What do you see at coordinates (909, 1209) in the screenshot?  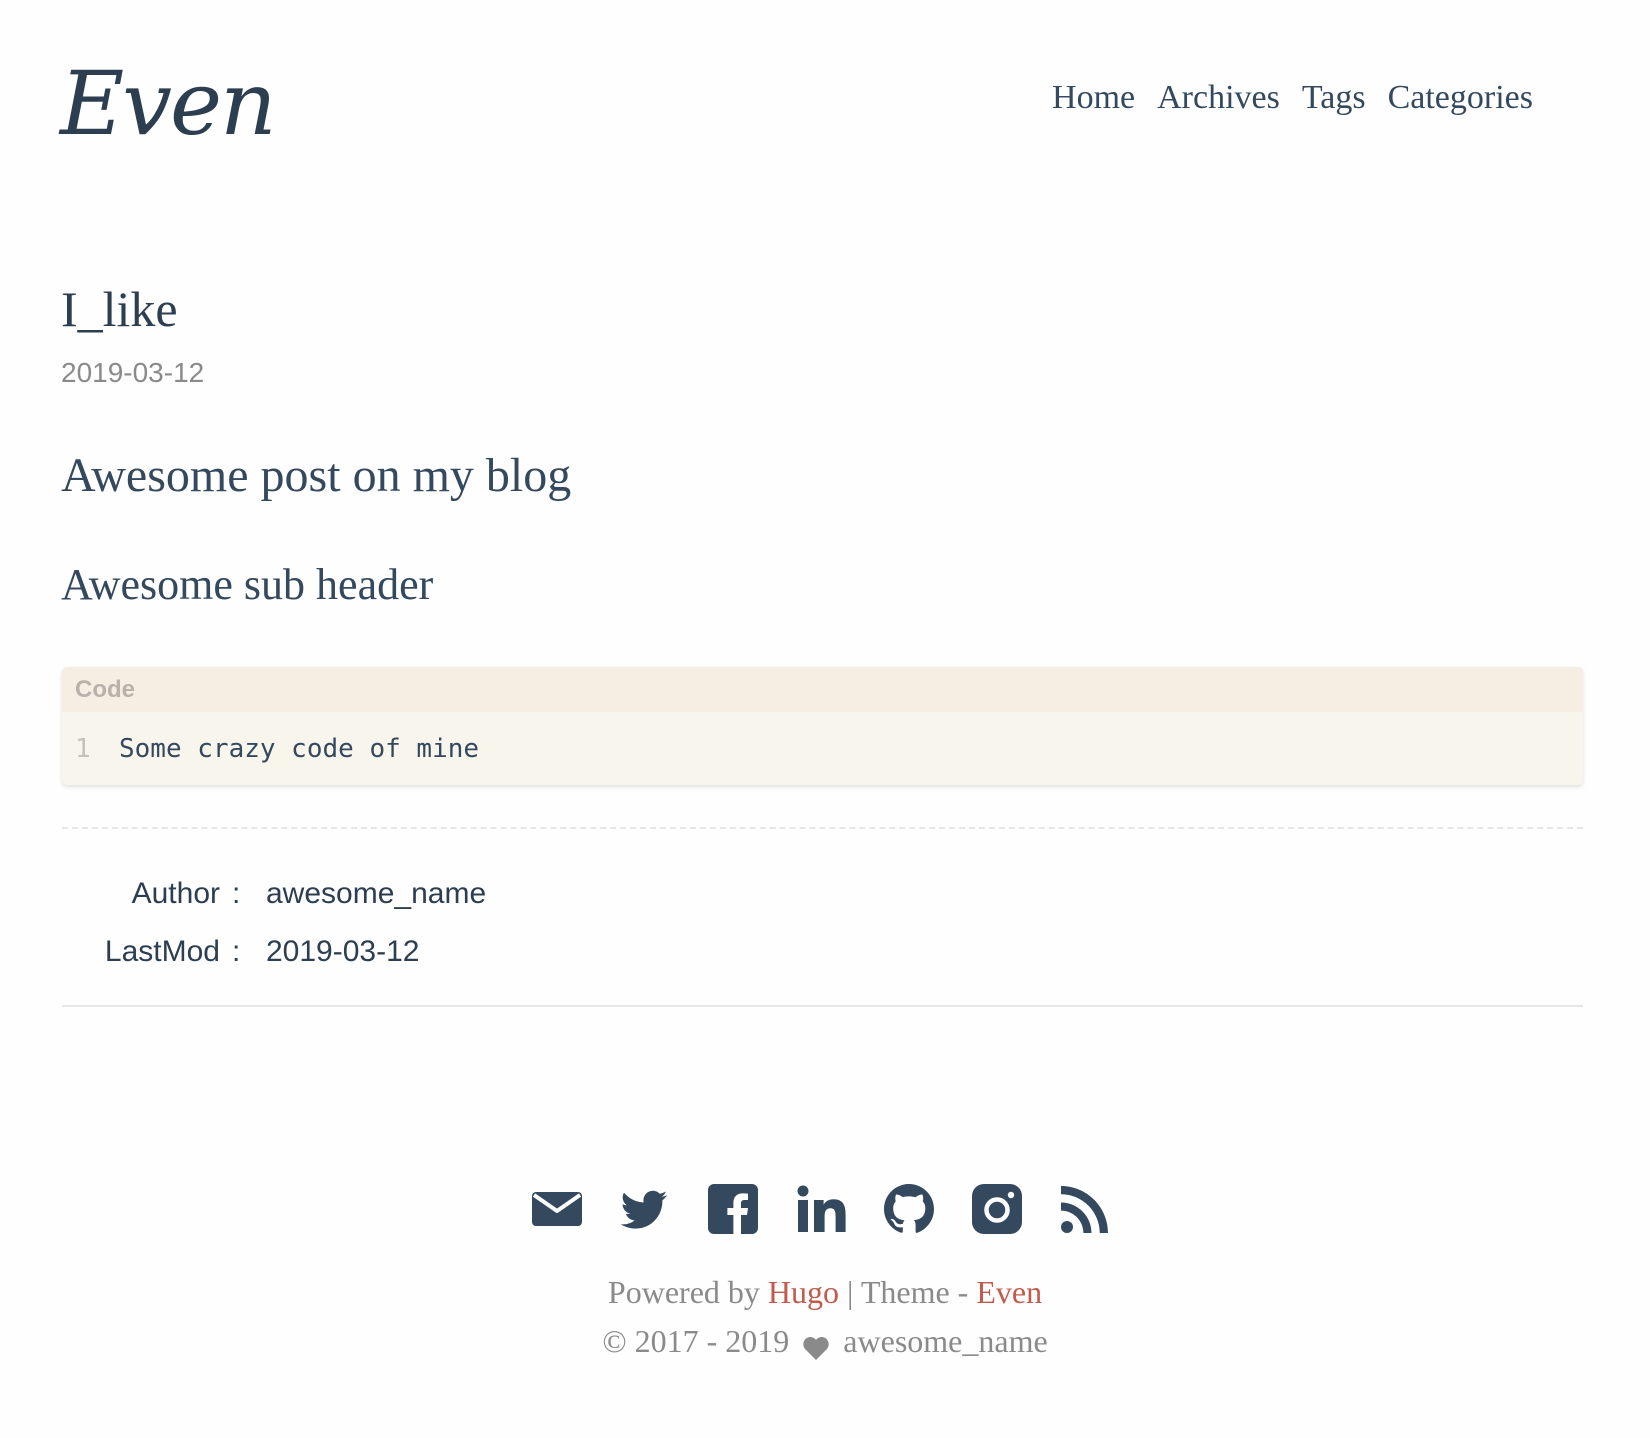 I see `github-icon` at bounding box center [909, 1209].